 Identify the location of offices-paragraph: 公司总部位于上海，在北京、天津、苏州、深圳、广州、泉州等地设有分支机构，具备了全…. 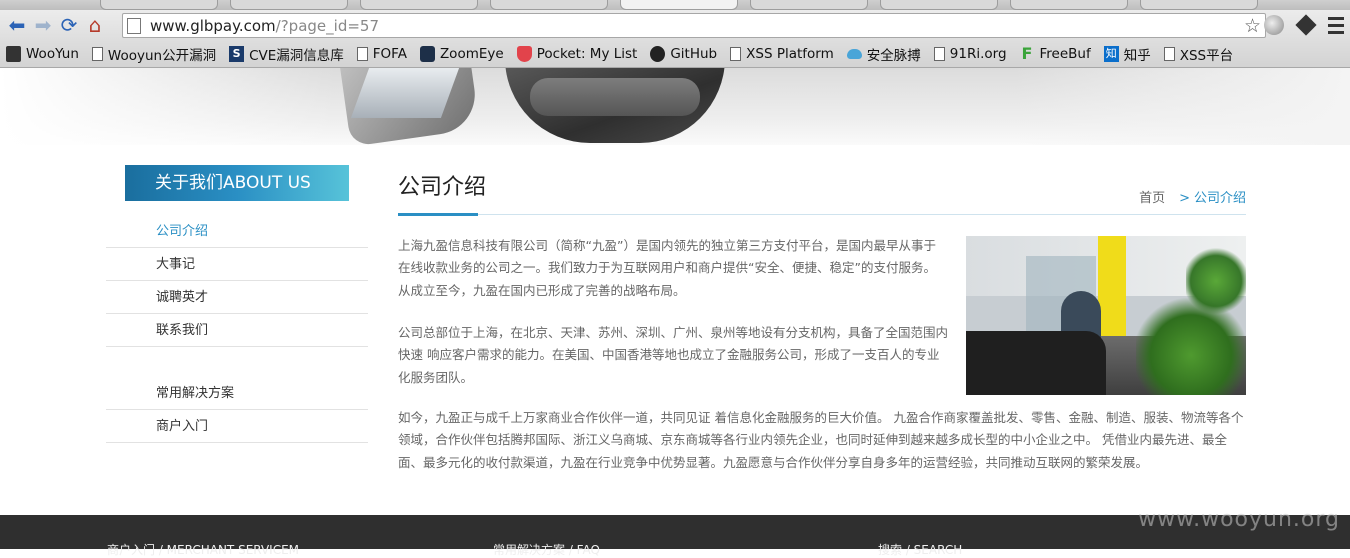
(673, 355).